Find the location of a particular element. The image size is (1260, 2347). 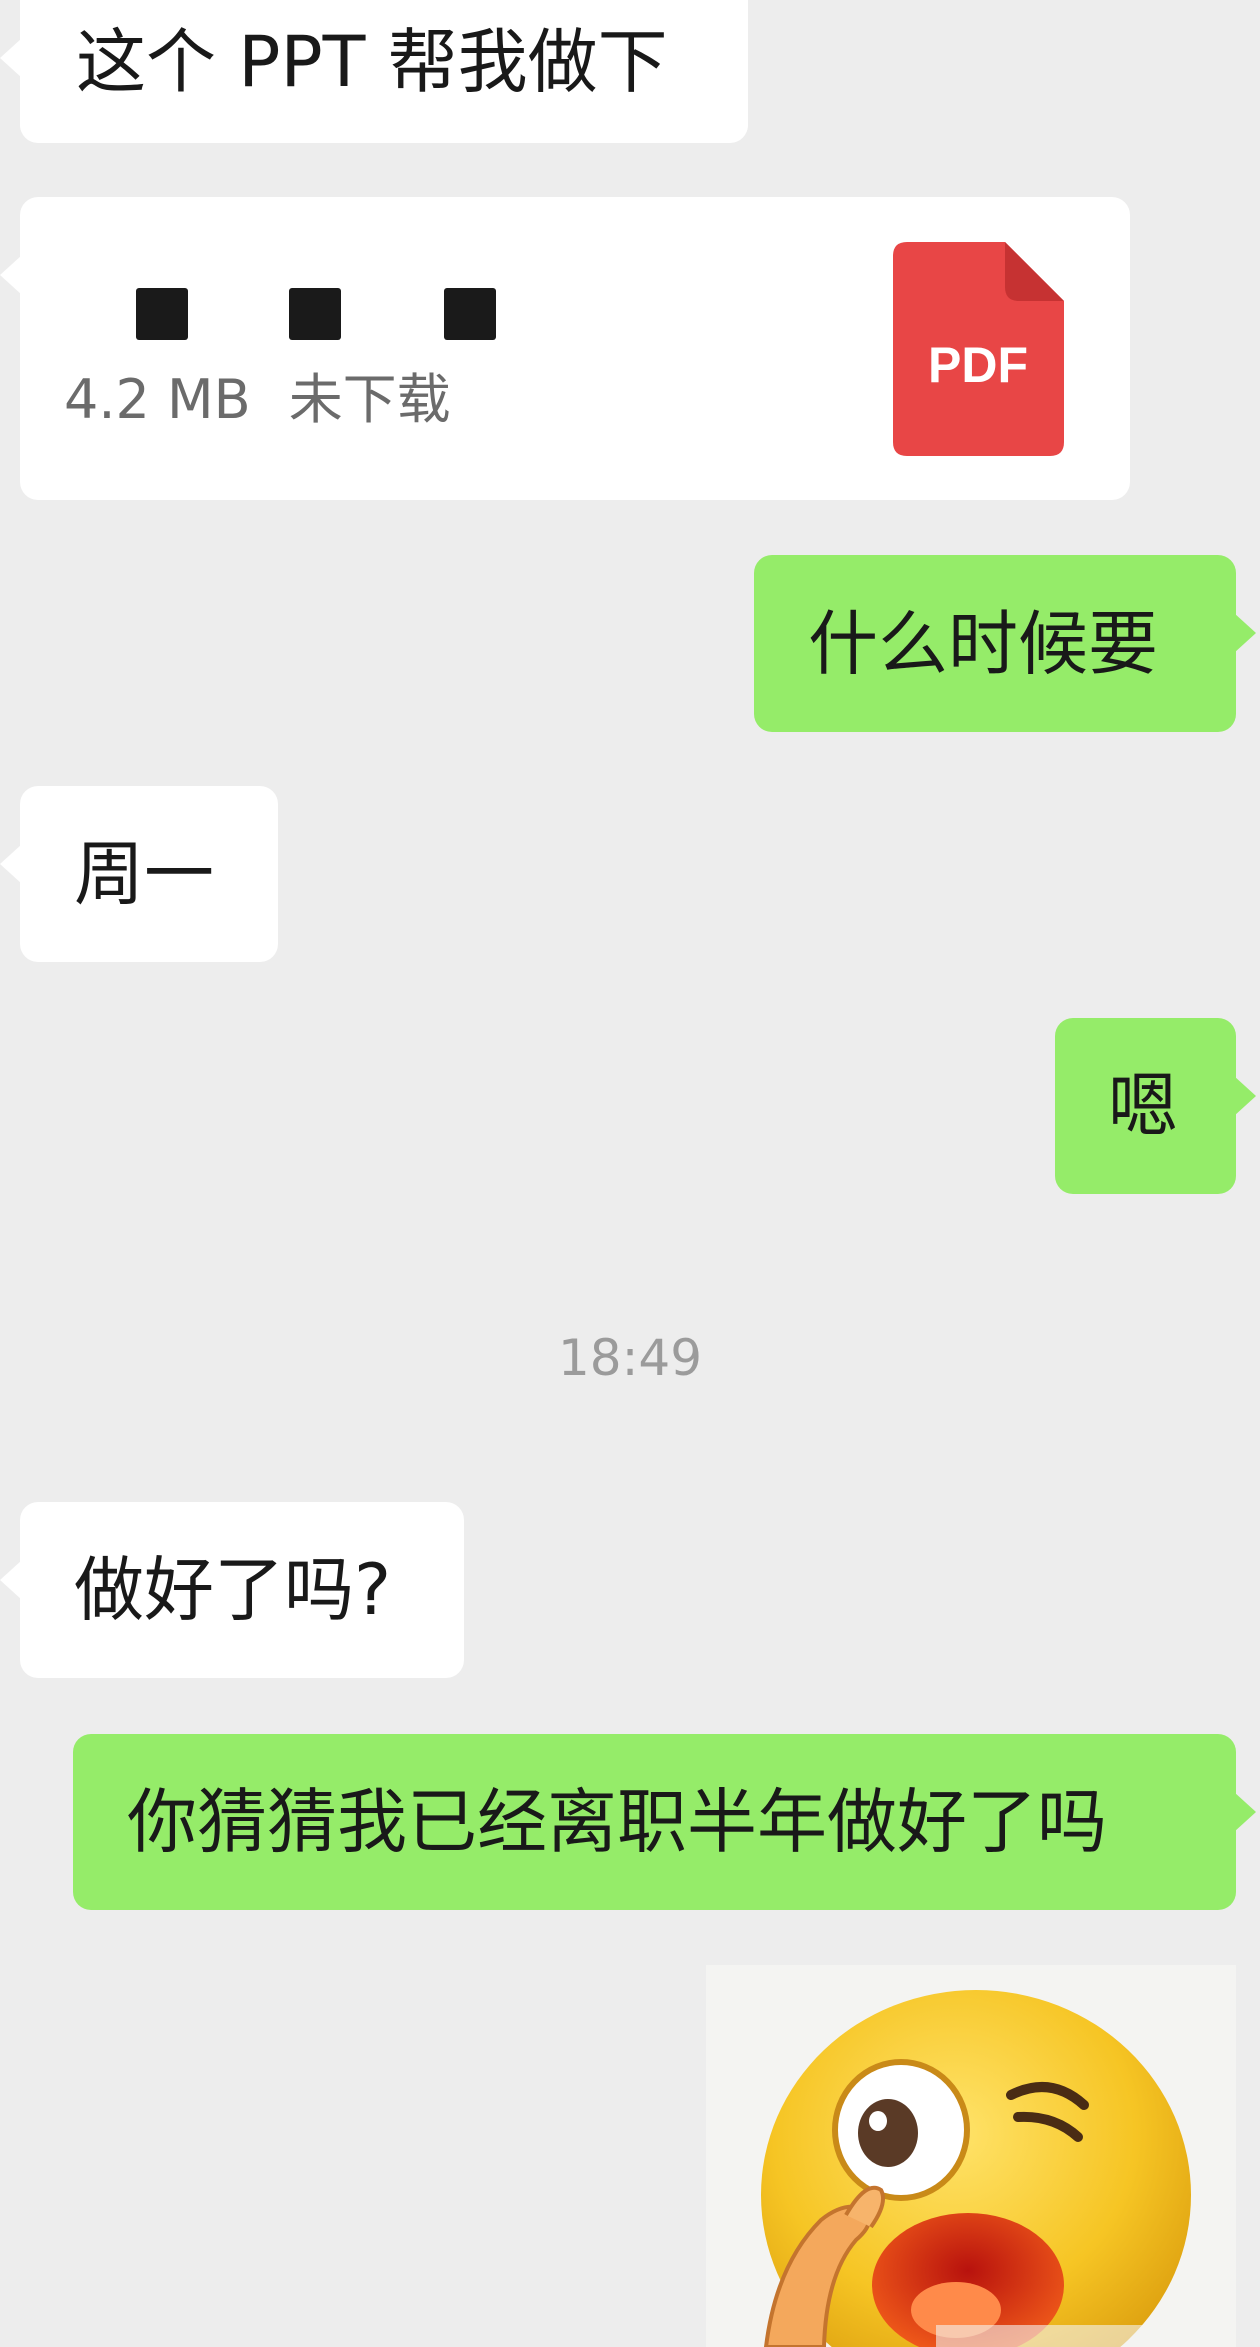

chat-timestamp: 18:49 is located at coordinates (630, 1358).